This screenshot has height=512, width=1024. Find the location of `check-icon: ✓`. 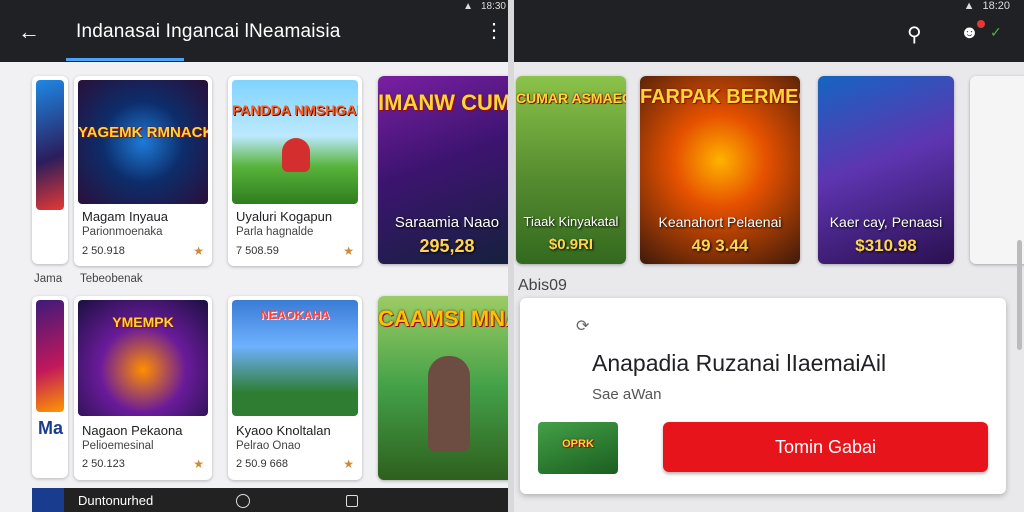

check-icon: ✓ is located at coordinates (996, 32).